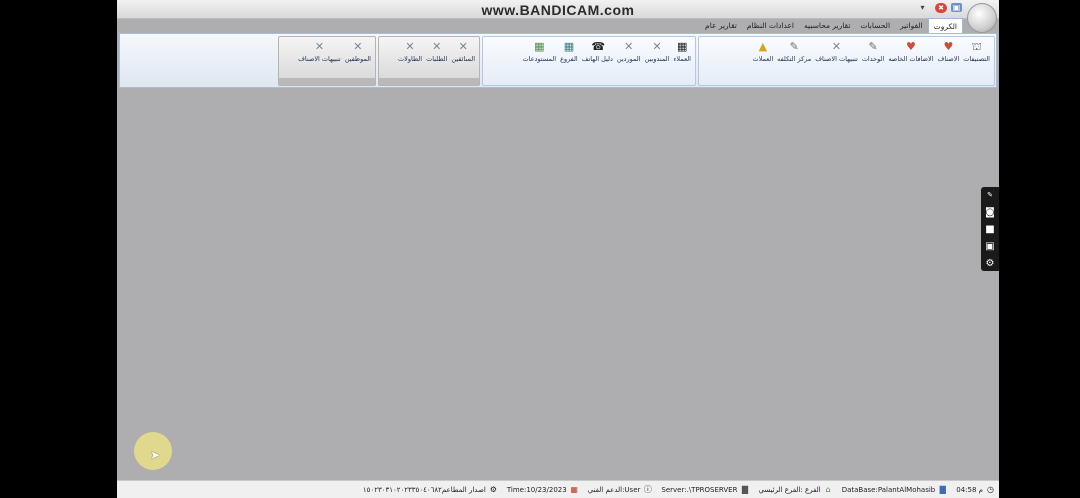  I want to click on title-bar: www.BANDICAM.com ▾ ✖ ▣, so click(558, 9).